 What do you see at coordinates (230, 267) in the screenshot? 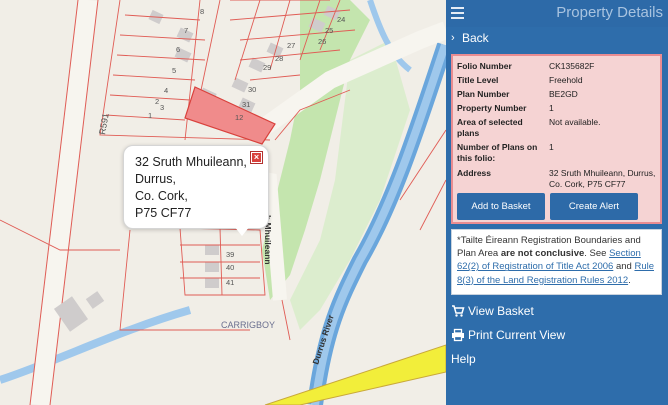
I see `plot-number: 40` at bounding box center [230, 267].